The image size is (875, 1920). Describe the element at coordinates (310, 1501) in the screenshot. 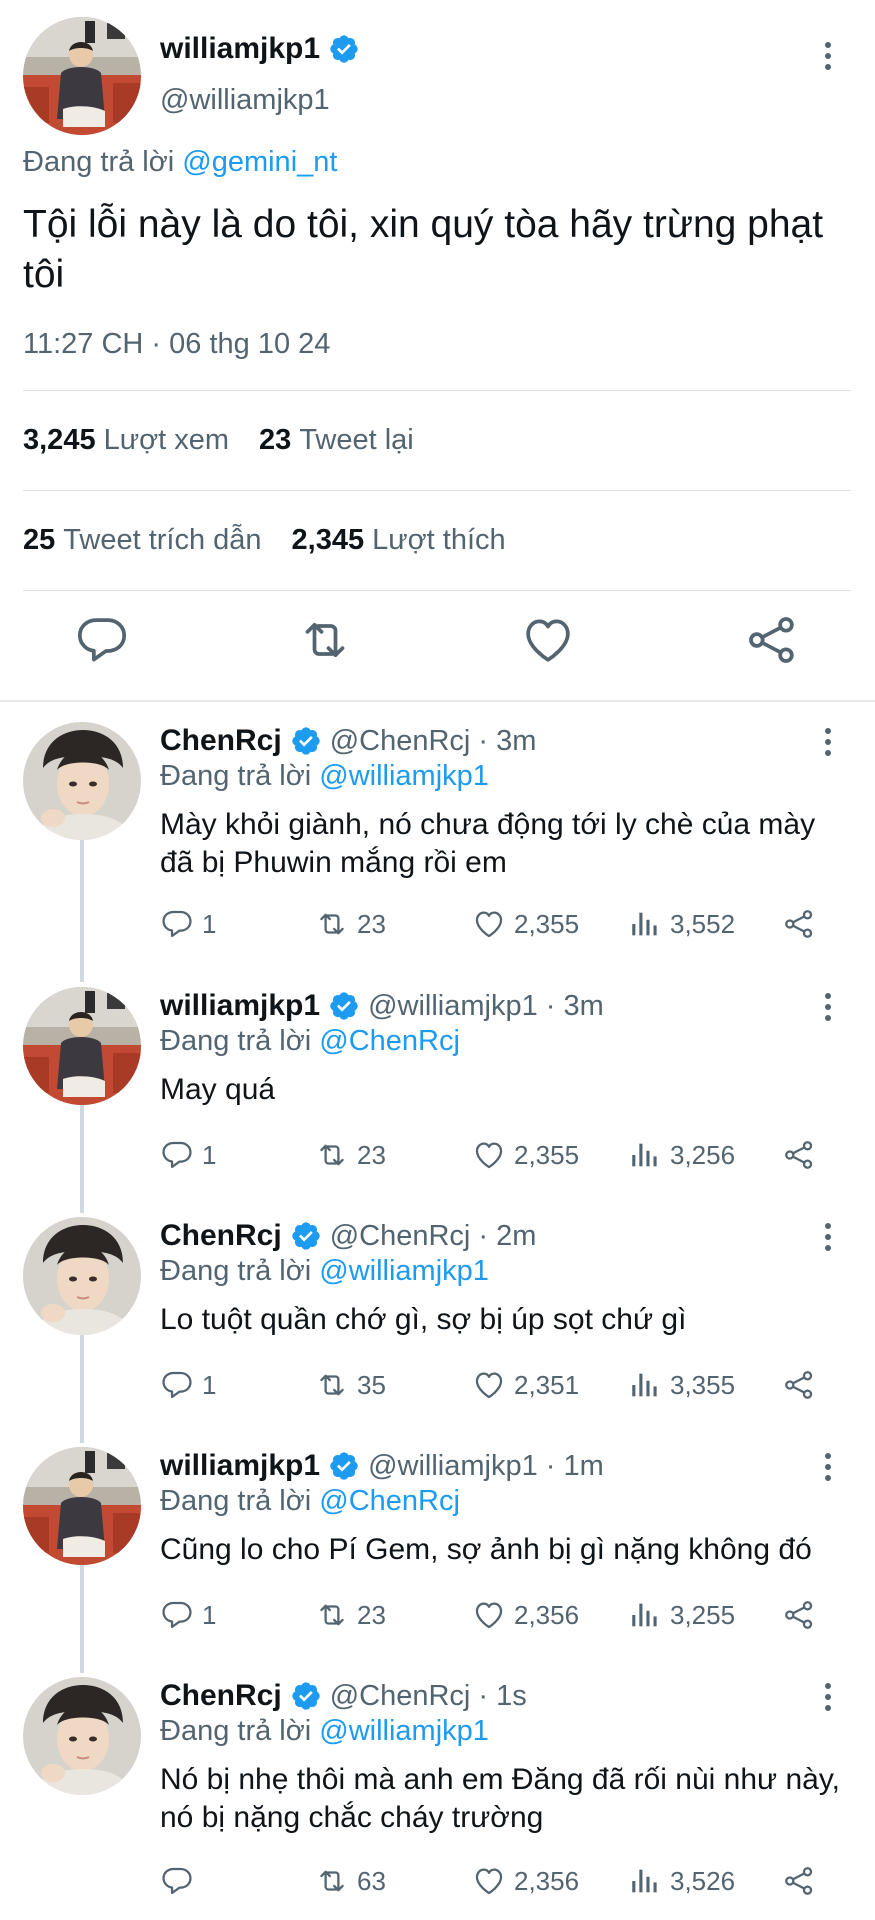

I see `replying-to: Đang trả lời @ChenRcj` at that location.